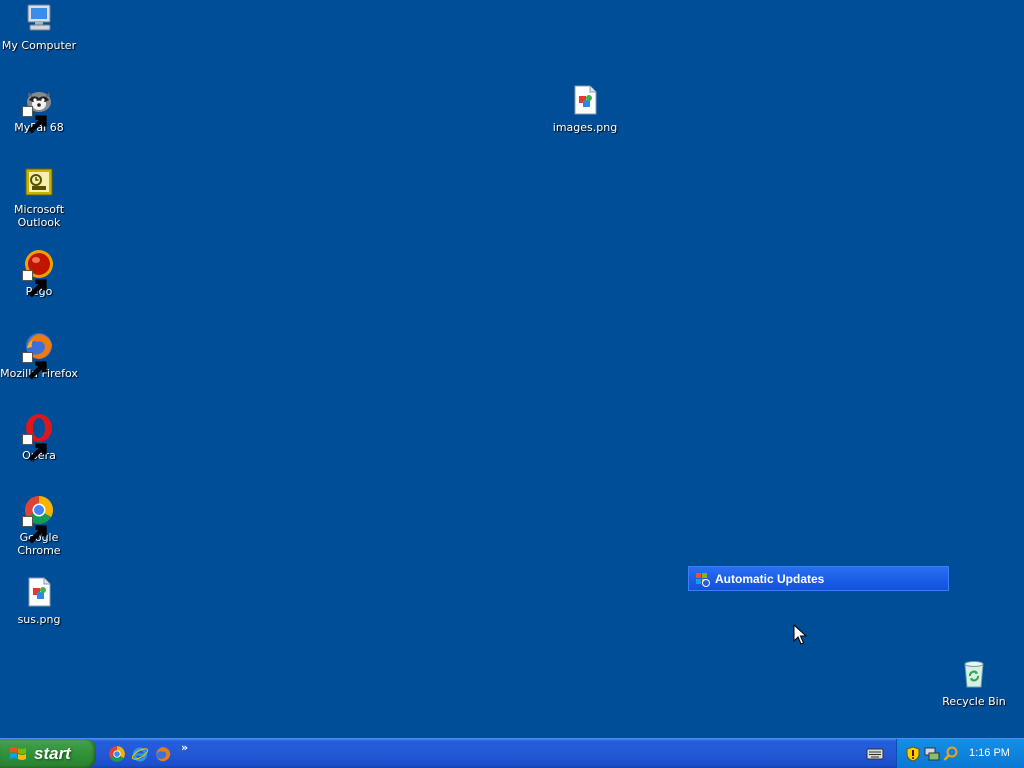  What do you see at coordinates (39, 182) in the screenshot?
I see `outlook-icon` at bounding box center [39, 182].